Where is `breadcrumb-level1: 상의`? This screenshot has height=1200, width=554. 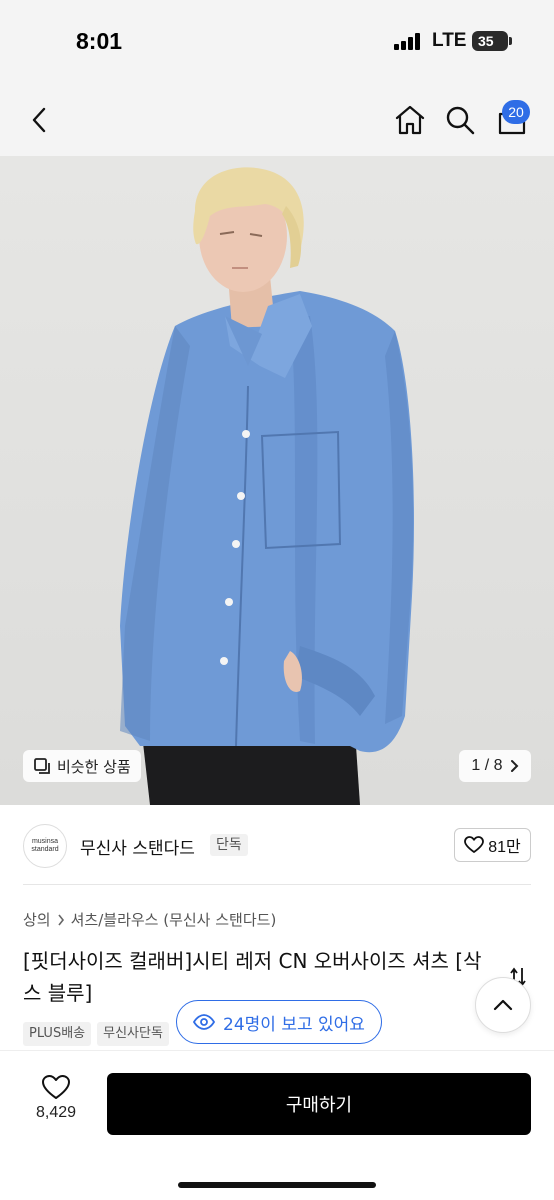
breadcrumb-level1: 상의 is located at coordinates (37, 919).